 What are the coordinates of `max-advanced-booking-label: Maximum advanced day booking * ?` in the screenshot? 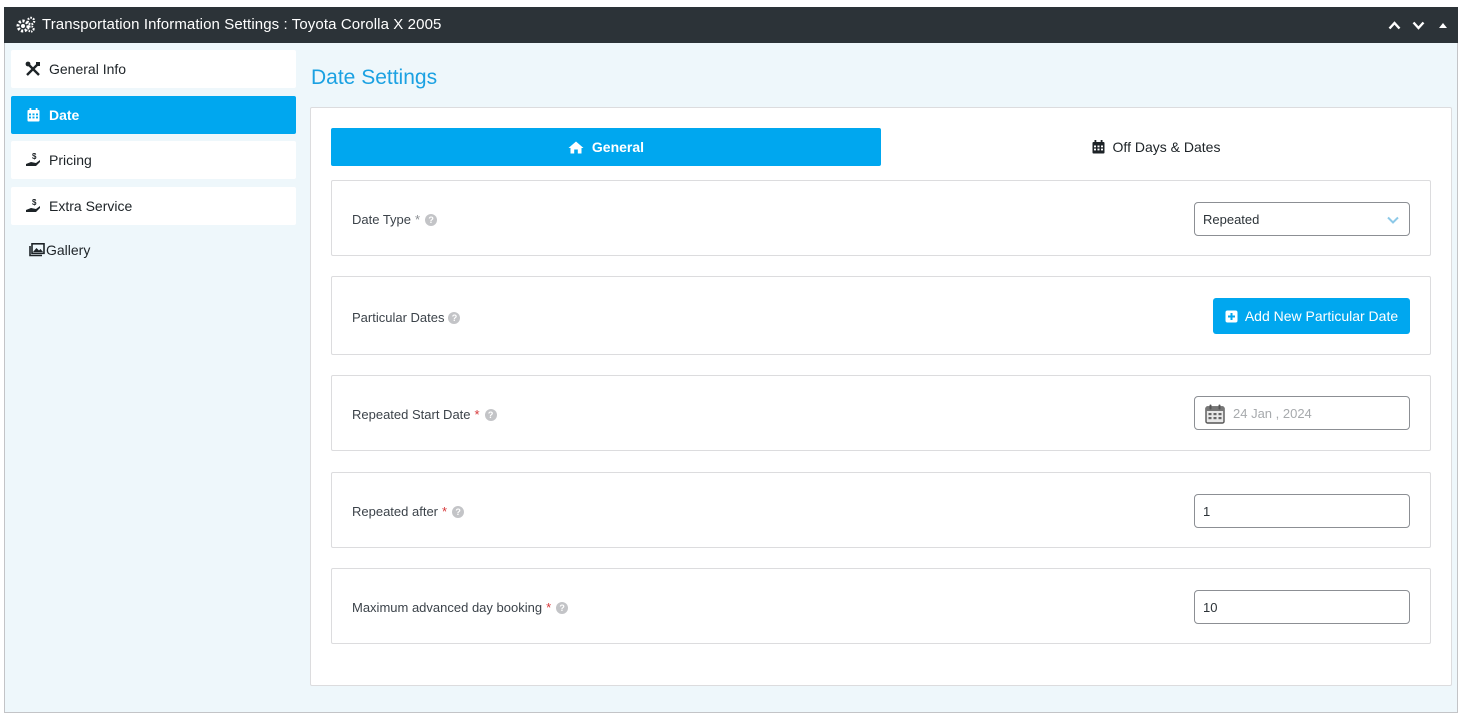 It's located at (460, 607).